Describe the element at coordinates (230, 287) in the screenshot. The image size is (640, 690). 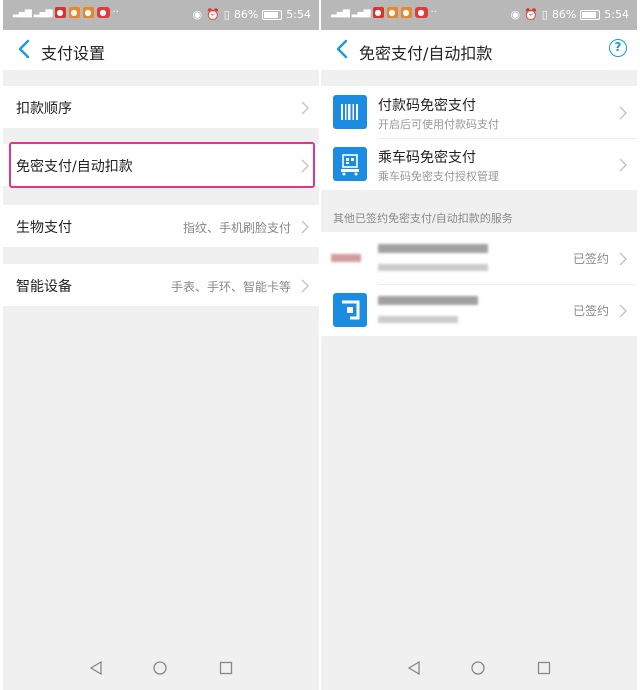
I see `row-value: 手表、手环、智能卡等` at that location.